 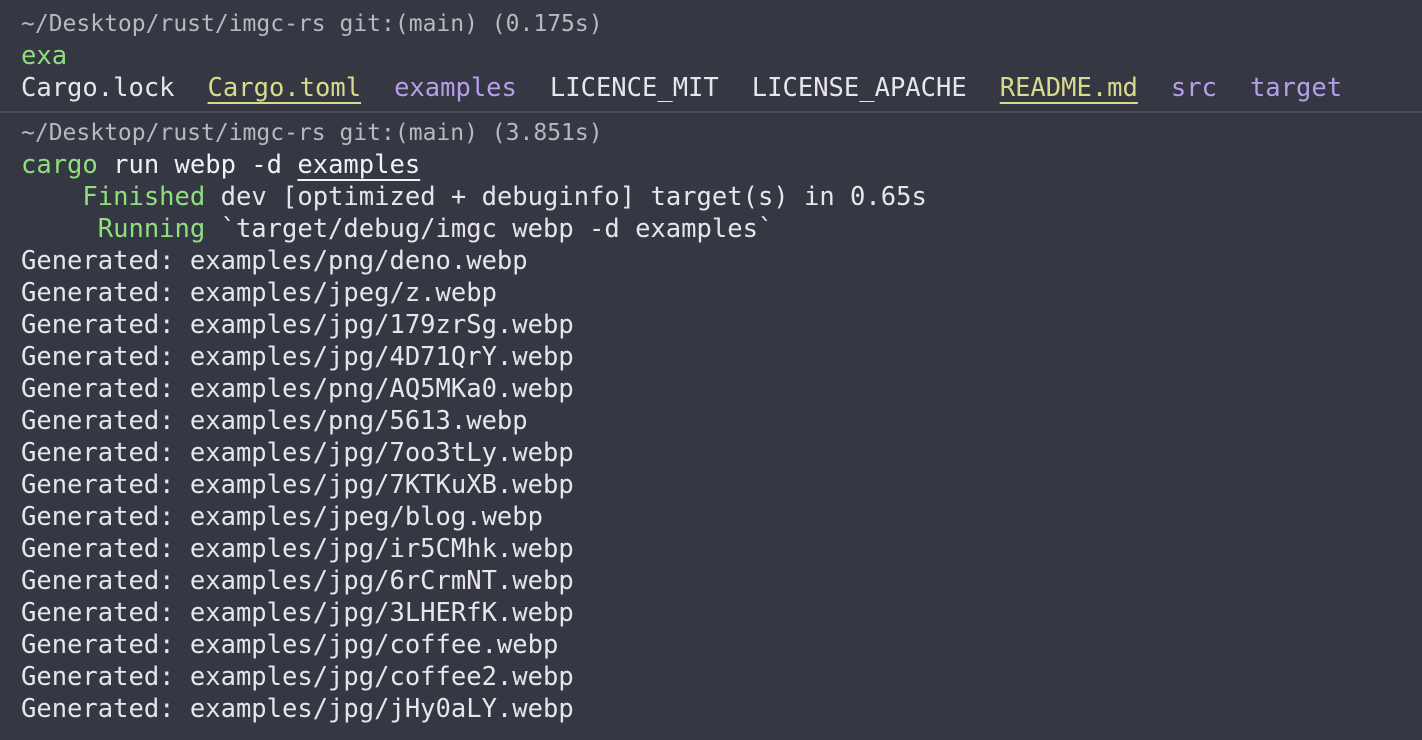 What do you see at coordinates (721, 549) in the screenshot?
I see `generated-line: Generated: examples/jpg/ir5CMhk.webp` at bounding box center [721, 549].